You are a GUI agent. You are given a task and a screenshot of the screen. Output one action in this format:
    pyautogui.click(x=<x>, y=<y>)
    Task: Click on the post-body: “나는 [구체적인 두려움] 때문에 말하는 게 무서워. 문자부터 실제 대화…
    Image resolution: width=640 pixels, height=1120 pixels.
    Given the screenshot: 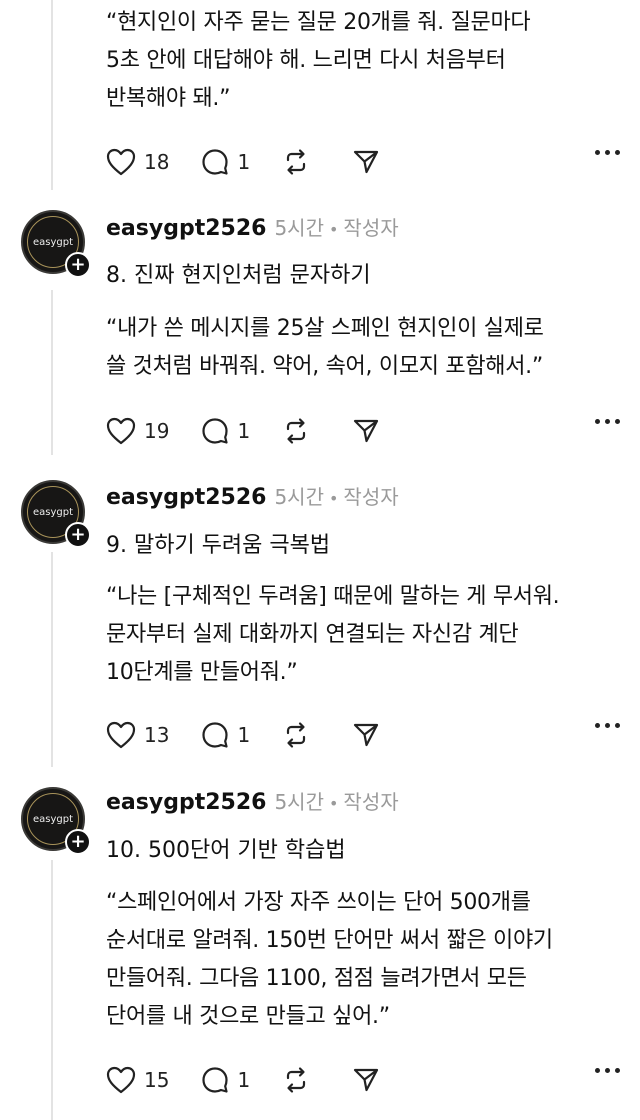 What is the action you would take?
    pyautogui.click(x=333, y=634)
    